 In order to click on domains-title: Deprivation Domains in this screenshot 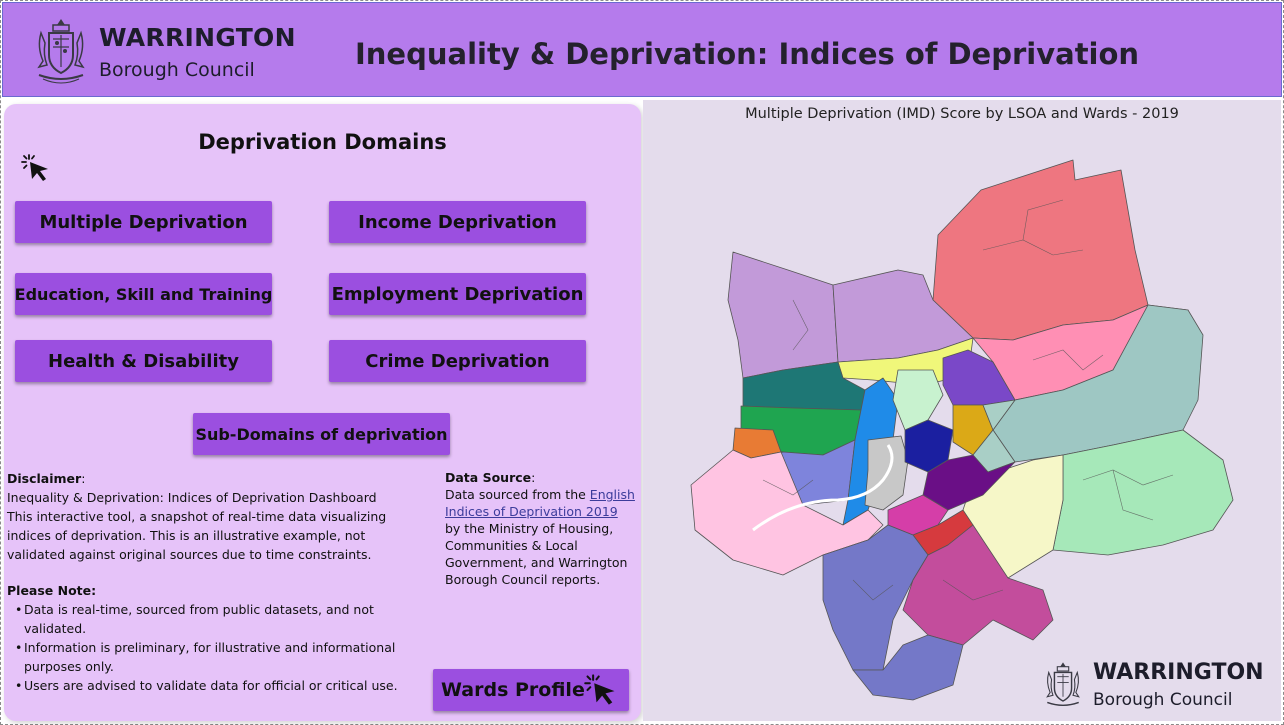, I will do `click(322, 142)`.